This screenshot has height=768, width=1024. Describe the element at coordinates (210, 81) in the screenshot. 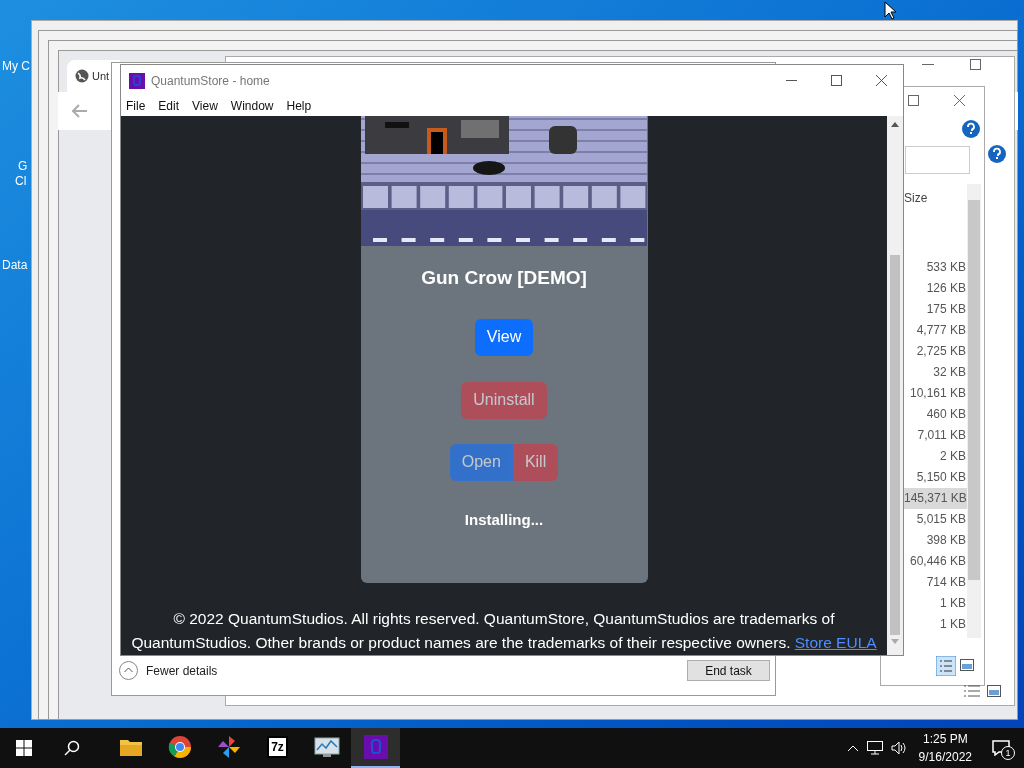

I see `window-title: QuantumStore - home` at that location.